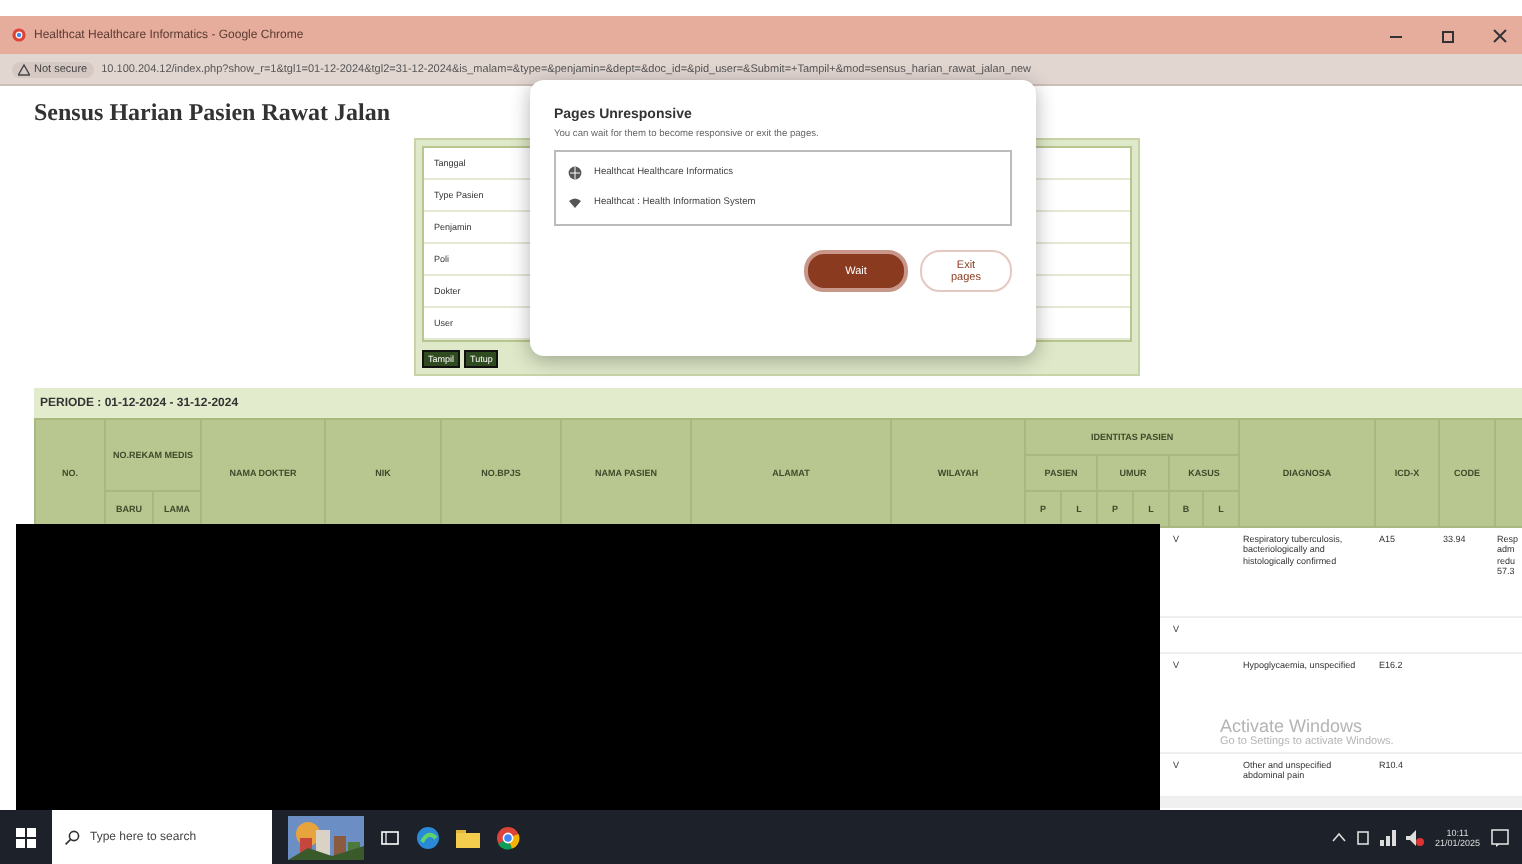 The height and width of the screenshot is (864, 1522). What do you see at coordinates (428, 837) in the screenshot?
I see `swirl-app-icon` at bounding box center [428, 837].